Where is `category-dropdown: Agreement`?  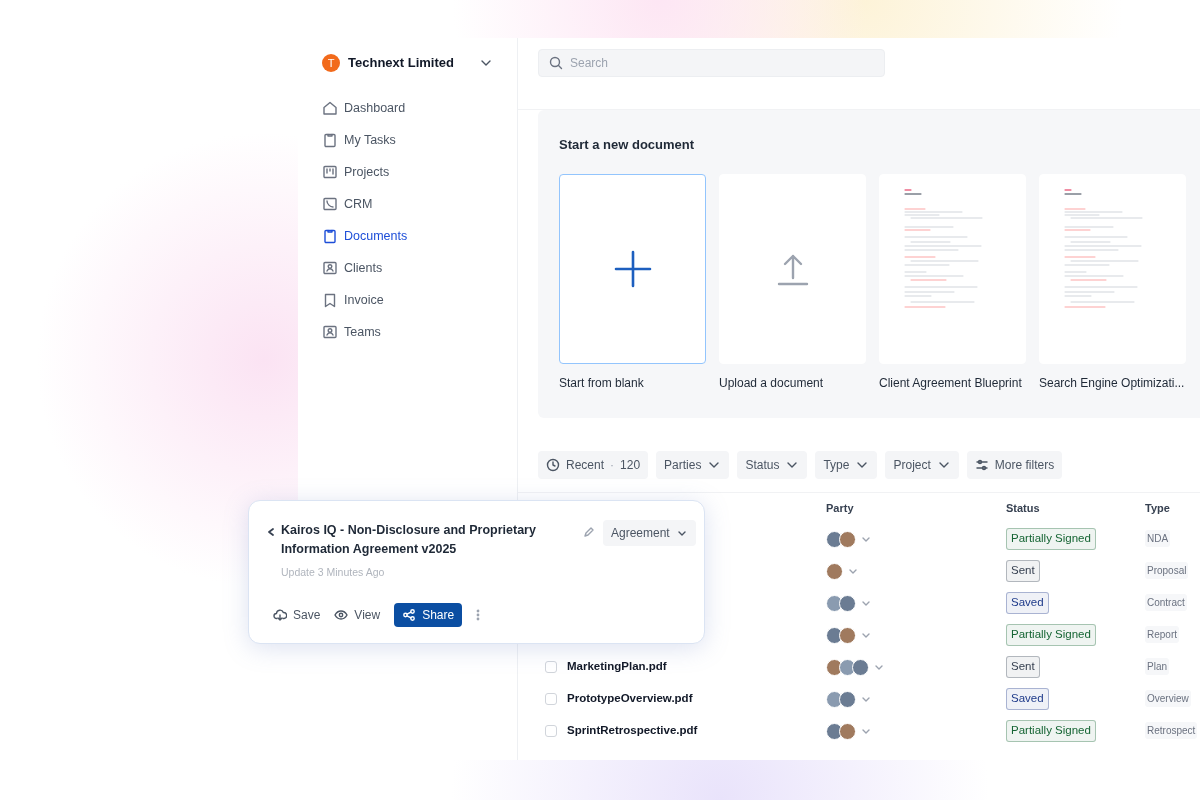 category-dropdown: Agreement is located at coordinates (649, 533).